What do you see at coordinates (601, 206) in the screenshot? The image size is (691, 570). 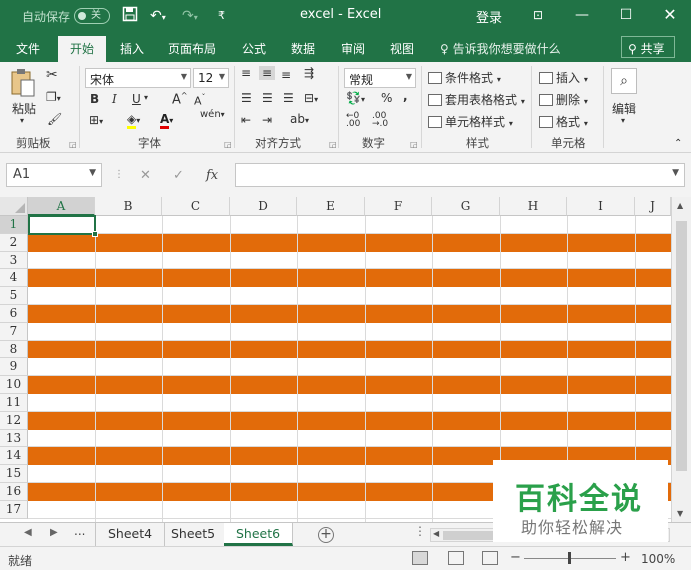 I see `column-header: I` at bounding box center [601, 206].